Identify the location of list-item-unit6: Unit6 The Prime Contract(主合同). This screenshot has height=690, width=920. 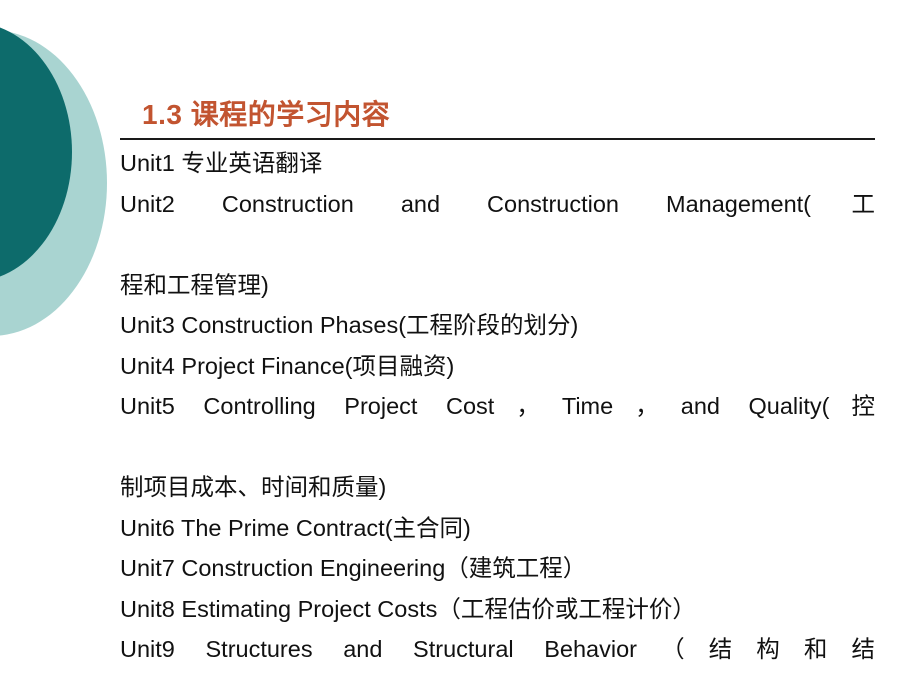
(295, 527).